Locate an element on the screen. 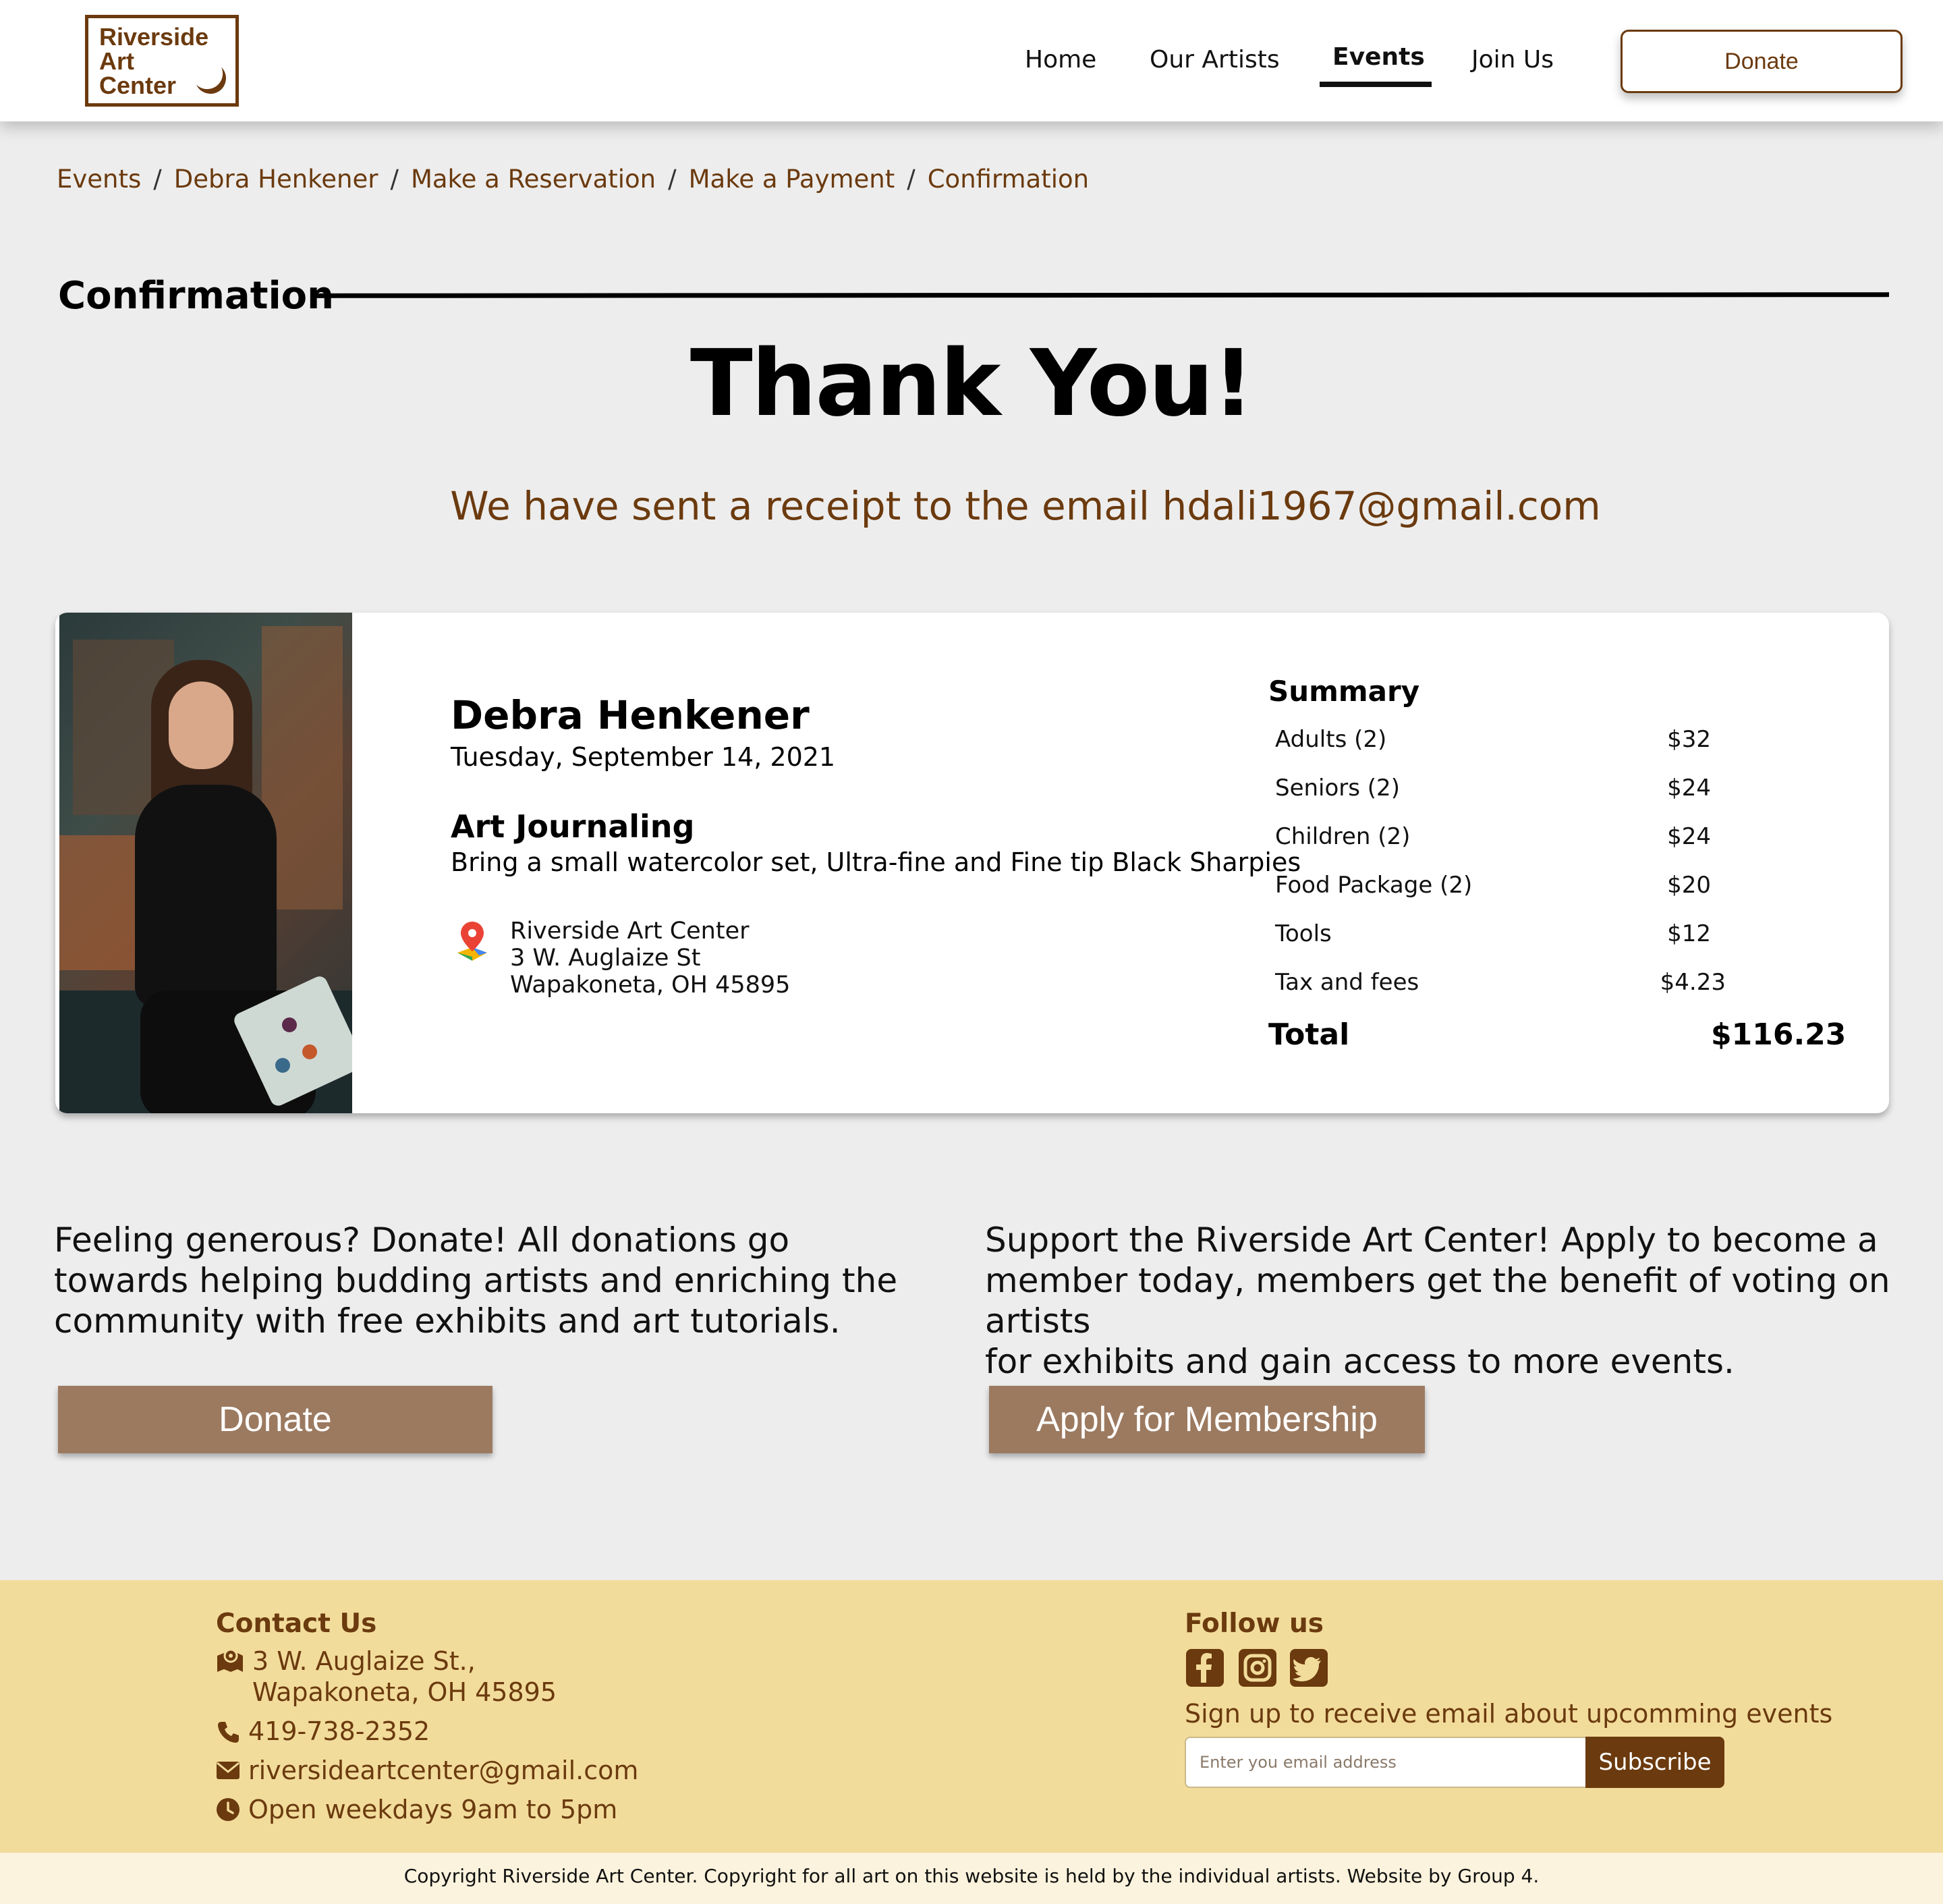  event-class-name: Art Journaling is located at coordinates (573, 826).